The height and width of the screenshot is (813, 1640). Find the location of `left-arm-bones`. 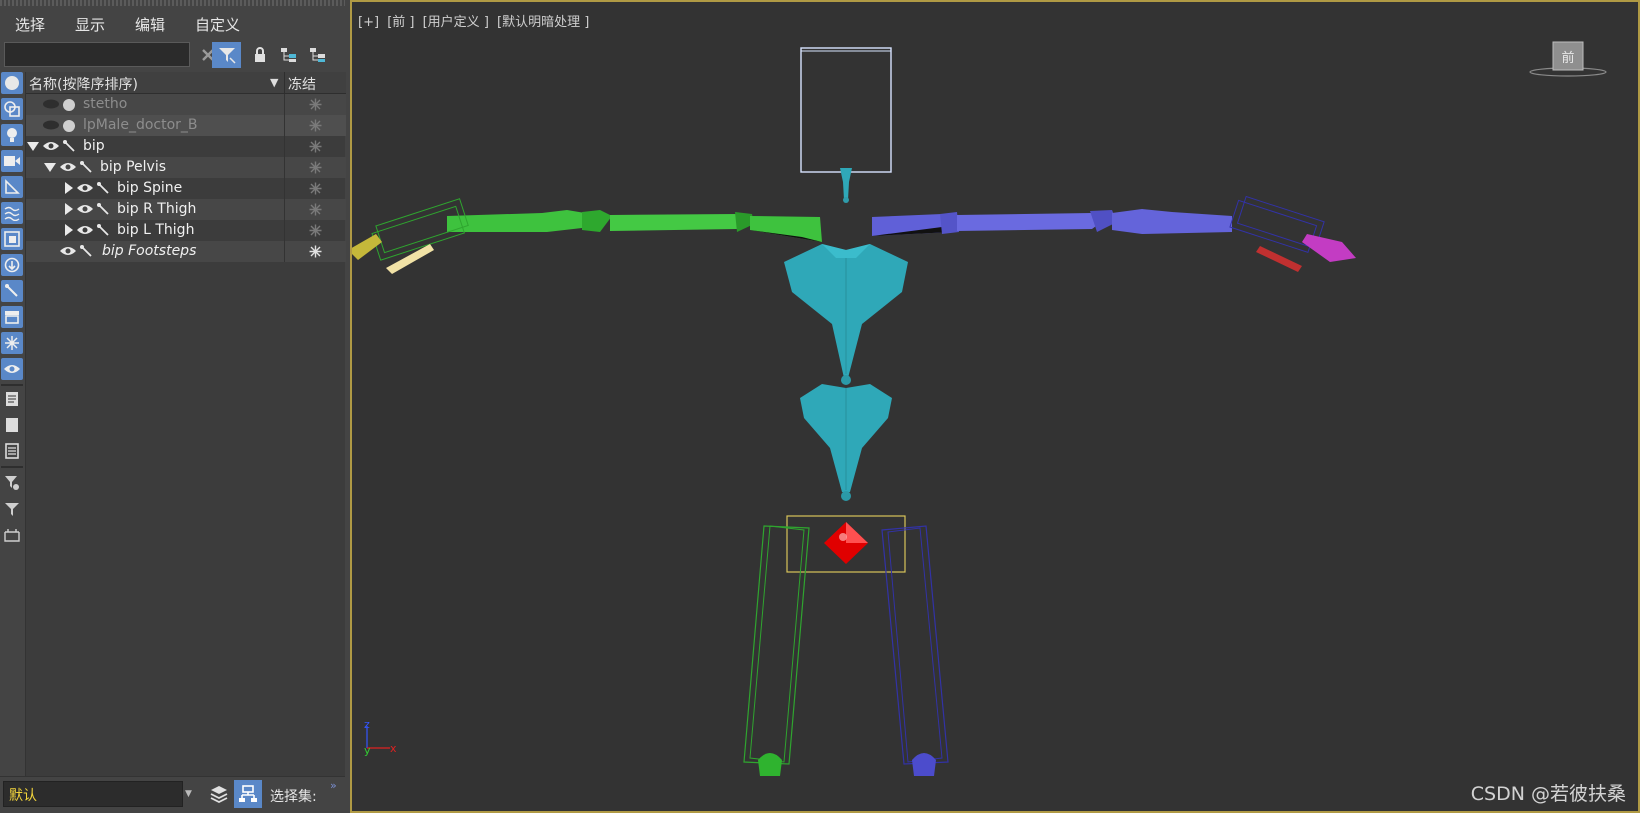

left-arm-bones is located at coordinates (587, 236).